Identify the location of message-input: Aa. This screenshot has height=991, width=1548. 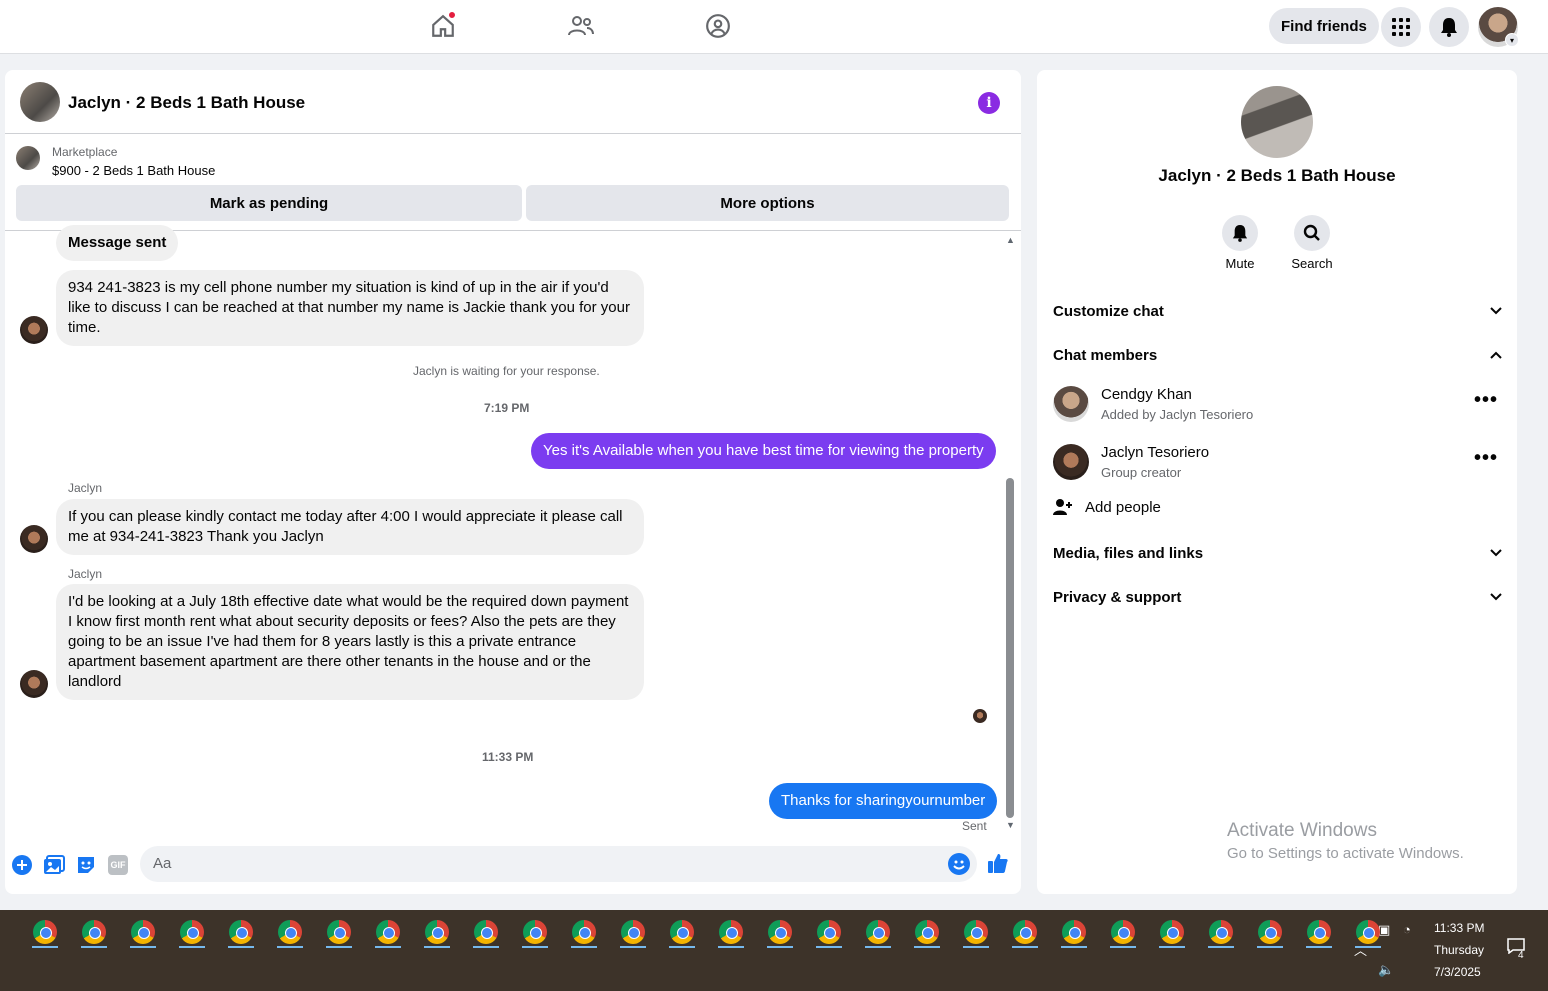
(558, 864).